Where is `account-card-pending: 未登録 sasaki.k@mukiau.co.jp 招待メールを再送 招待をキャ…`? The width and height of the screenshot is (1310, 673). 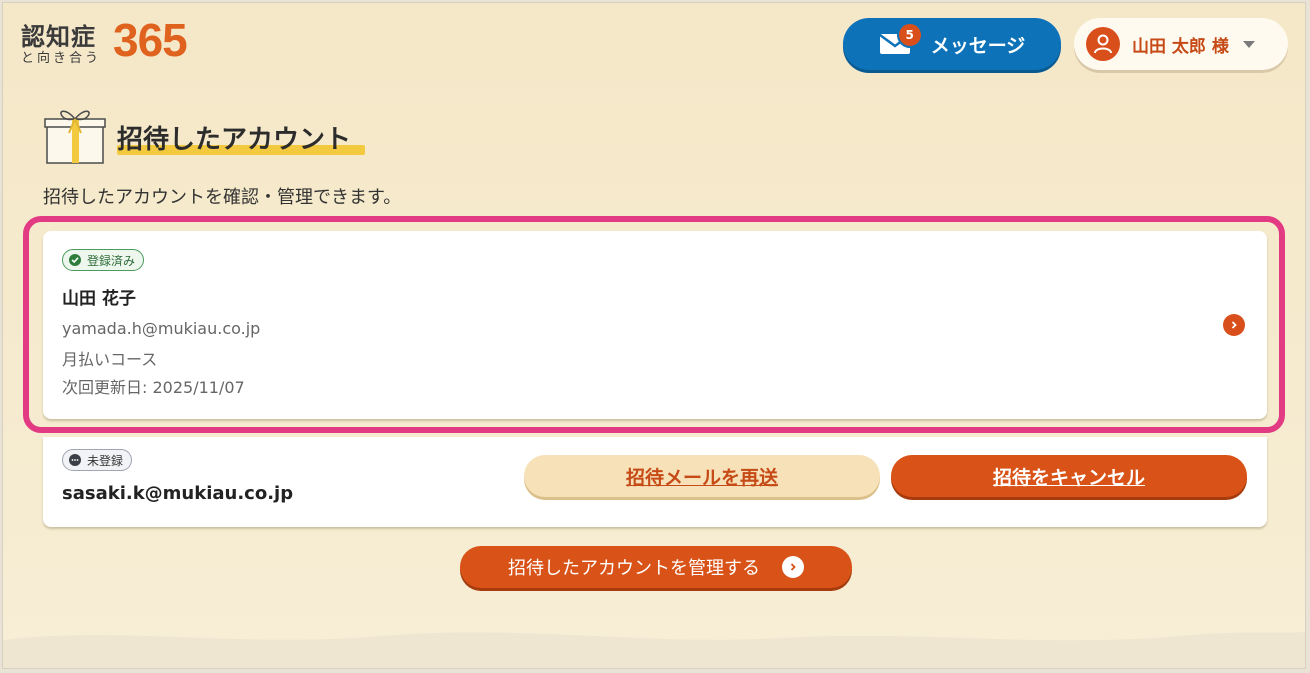 account-card-pending: 未登録 sasaki.k@mukiau.co.jp 招待メールを再送 招待をキャ… is located at coordinates (655, 482).